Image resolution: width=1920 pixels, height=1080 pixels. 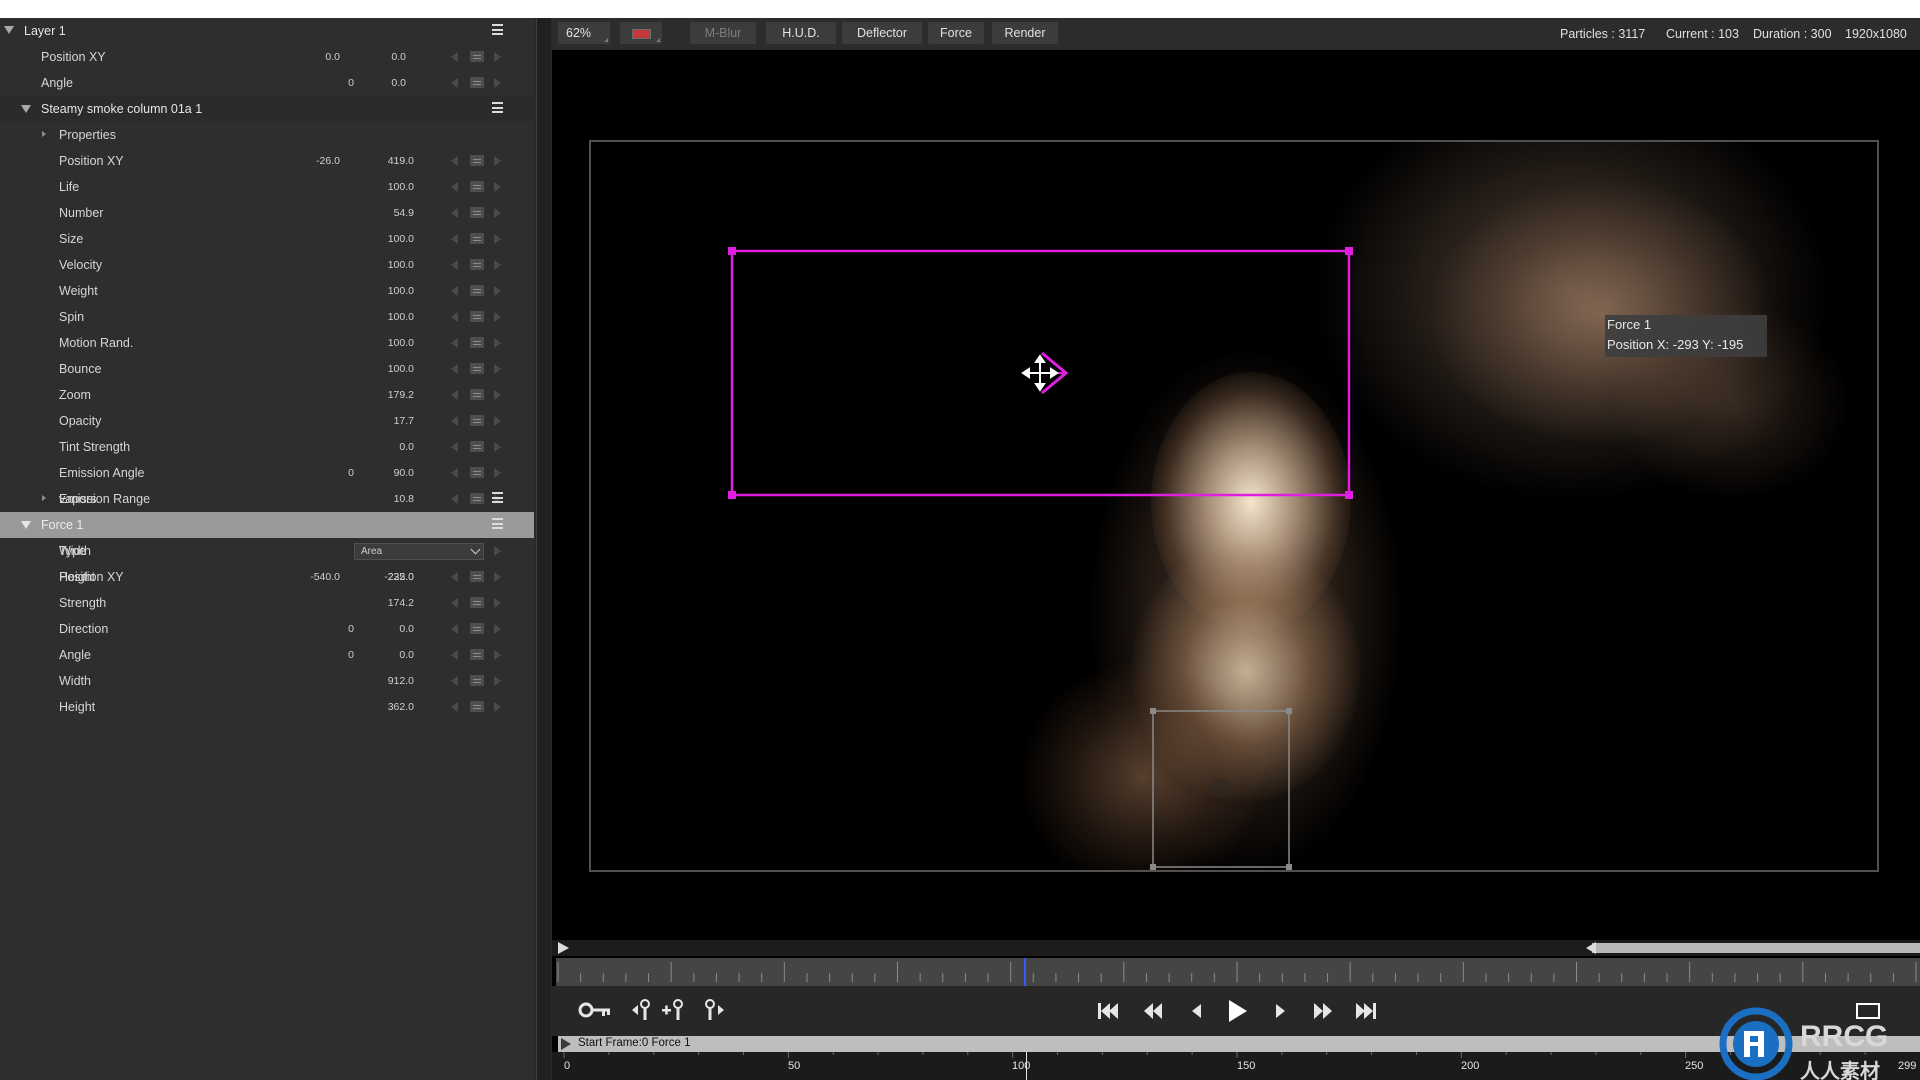 What do you see at coordinates (267, 499) in the screenshot?
I see `vapors-row: vapors` at bounding box center [267, 499].